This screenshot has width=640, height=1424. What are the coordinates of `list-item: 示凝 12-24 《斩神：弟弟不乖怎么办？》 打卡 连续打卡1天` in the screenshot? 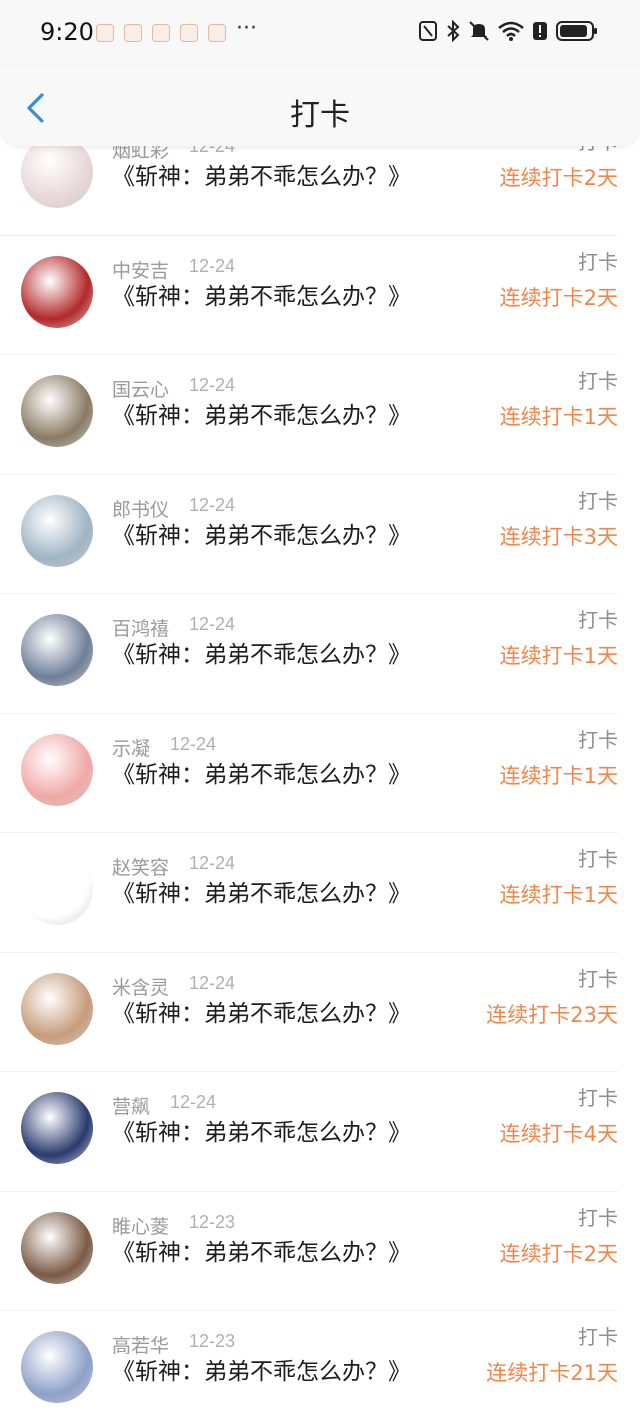 It's located at (309, 773).